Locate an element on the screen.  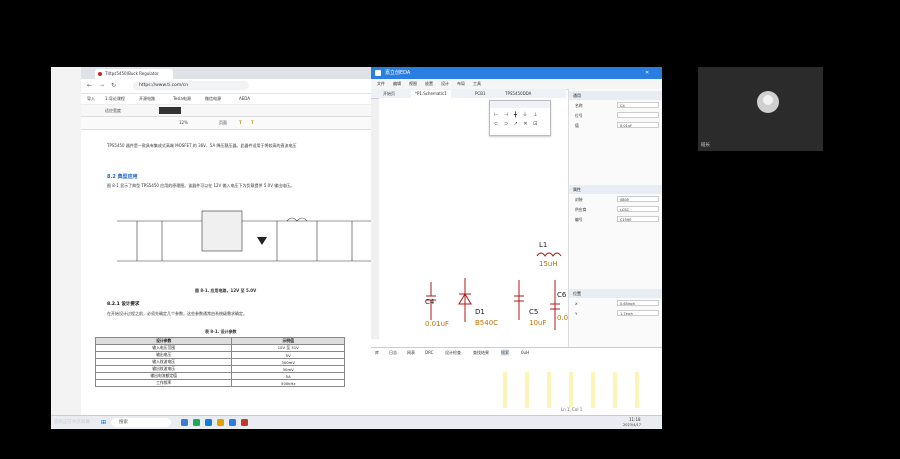
text-highlight-icon: T is located at coordinates (240, 122).